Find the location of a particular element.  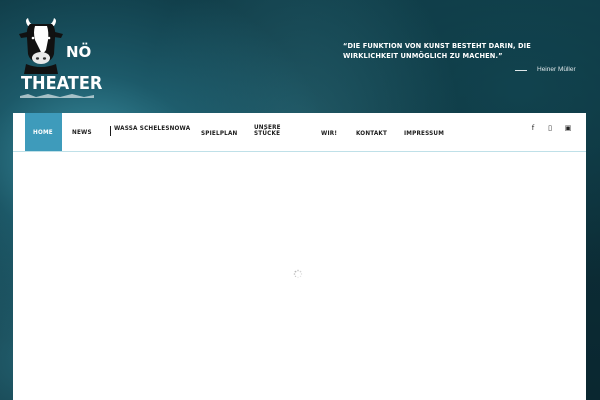

youtube-icon: ▣ is located at coordinates (568, 128).